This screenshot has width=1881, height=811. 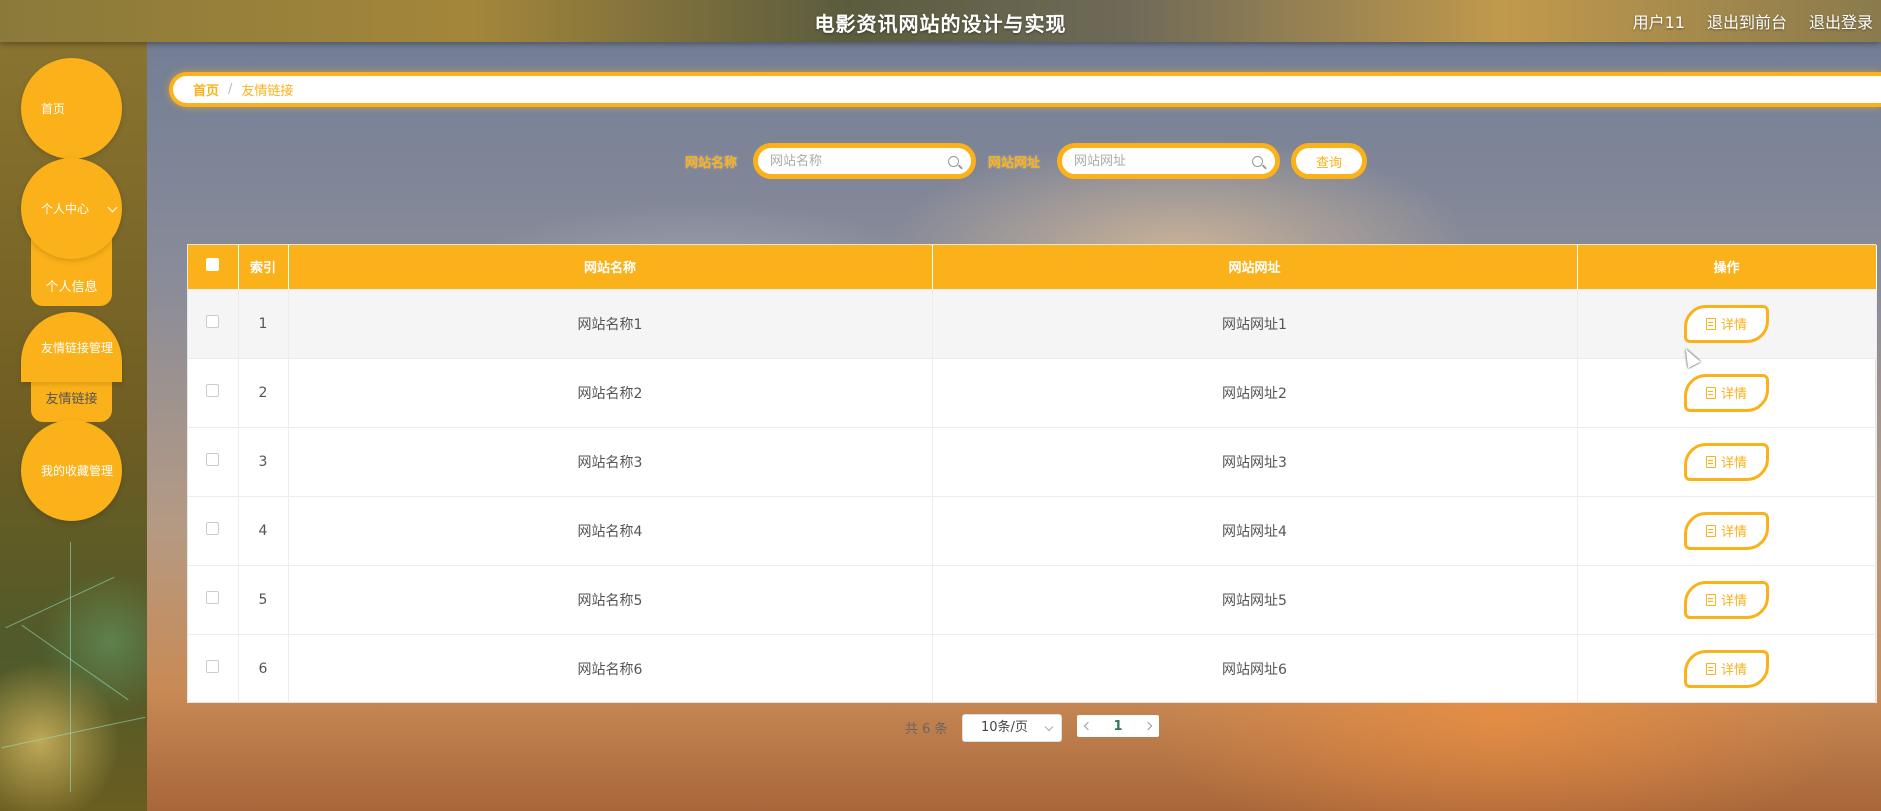 What do you see at coordinates (65, 209) in the screenshot?
I see `sidebar-item-label: 个人中心` at bounding box center [65, 209].